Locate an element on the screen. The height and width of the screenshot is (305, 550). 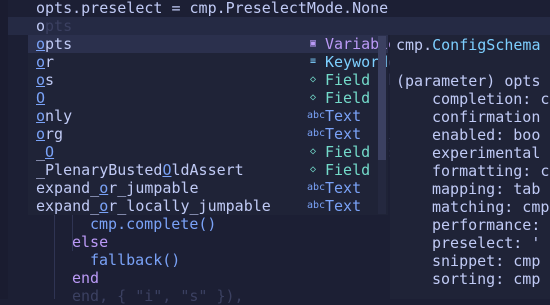
keyword-kind-icon: ≡ is located at coordinates (313, 61).